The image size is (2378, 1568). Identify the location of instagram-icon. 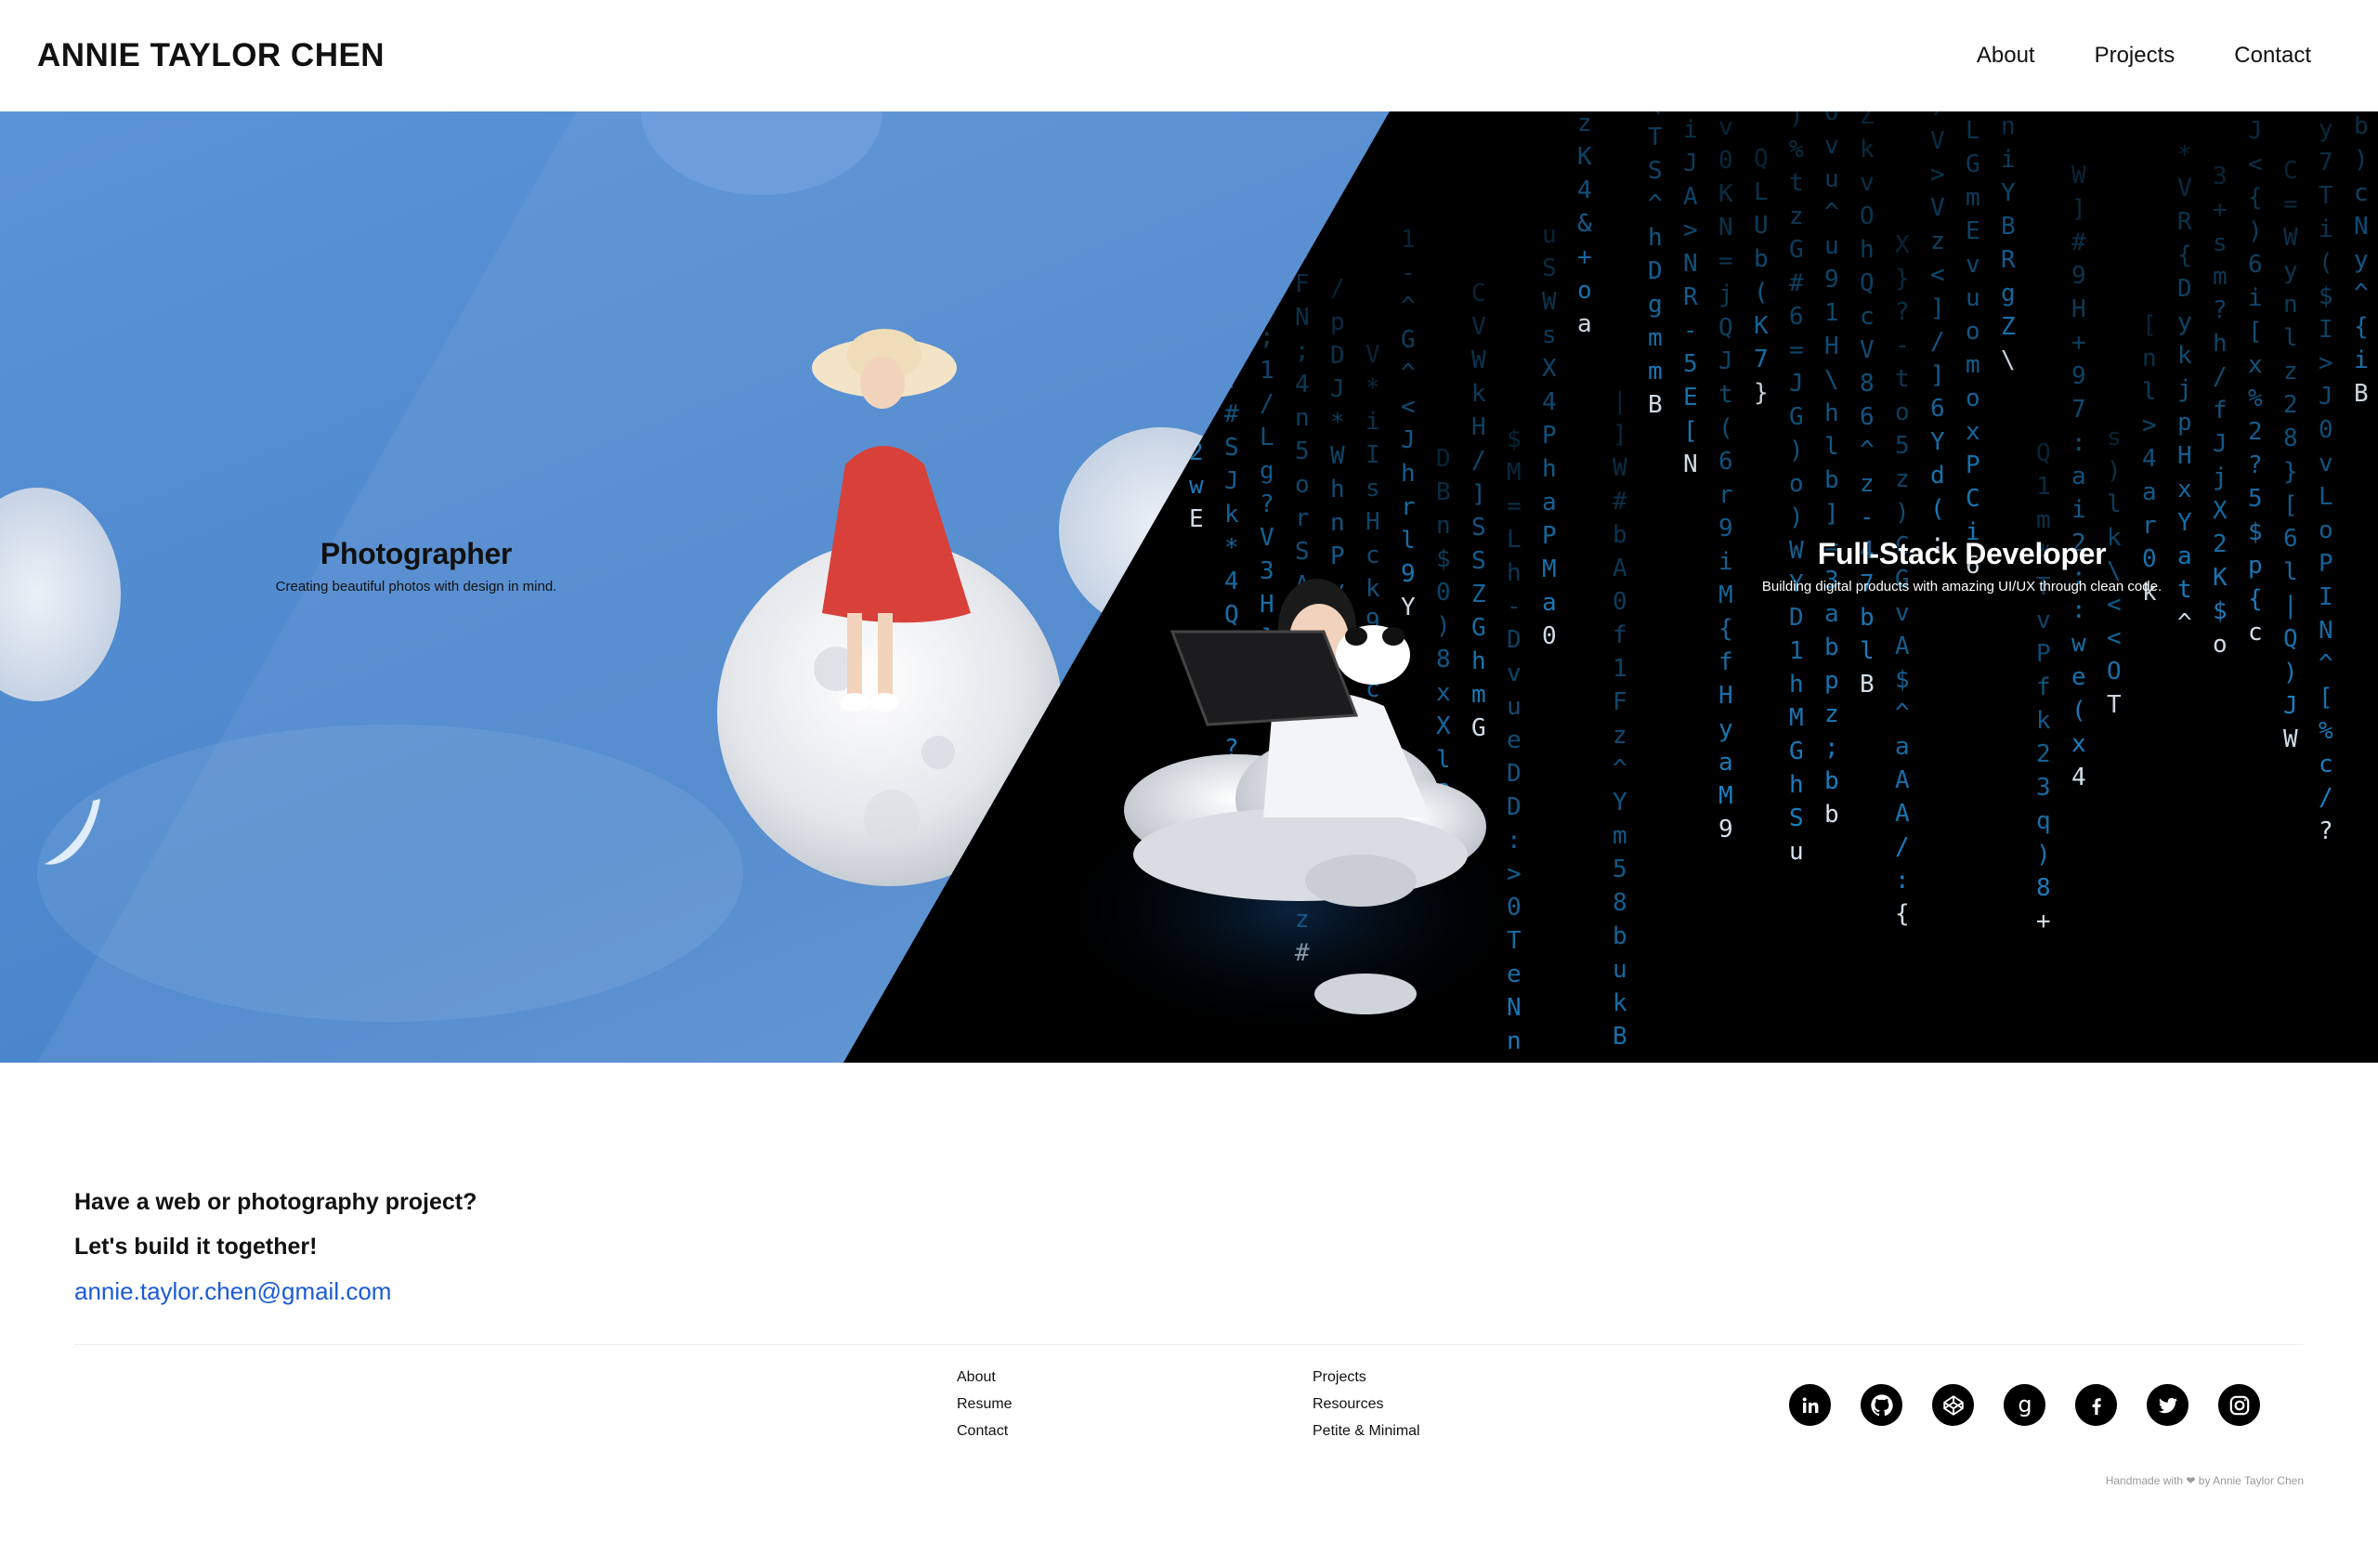
(2239, 1405).